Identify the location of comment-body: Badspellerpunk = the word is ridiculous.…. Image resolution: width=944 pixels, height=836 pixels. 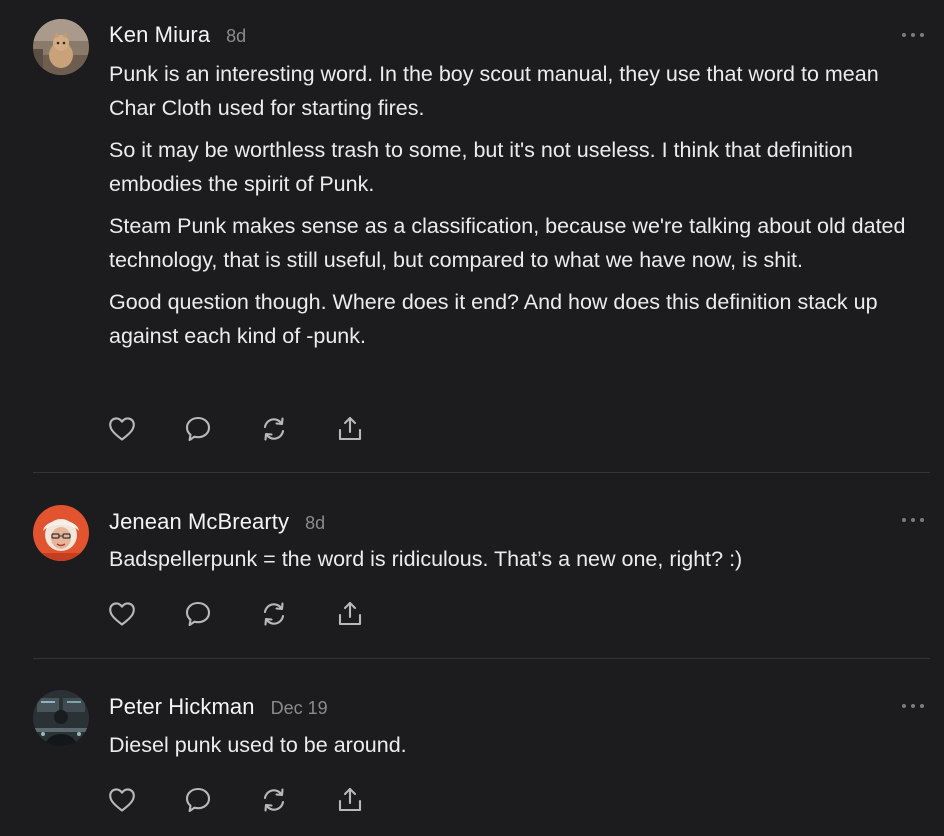
(516, 564).